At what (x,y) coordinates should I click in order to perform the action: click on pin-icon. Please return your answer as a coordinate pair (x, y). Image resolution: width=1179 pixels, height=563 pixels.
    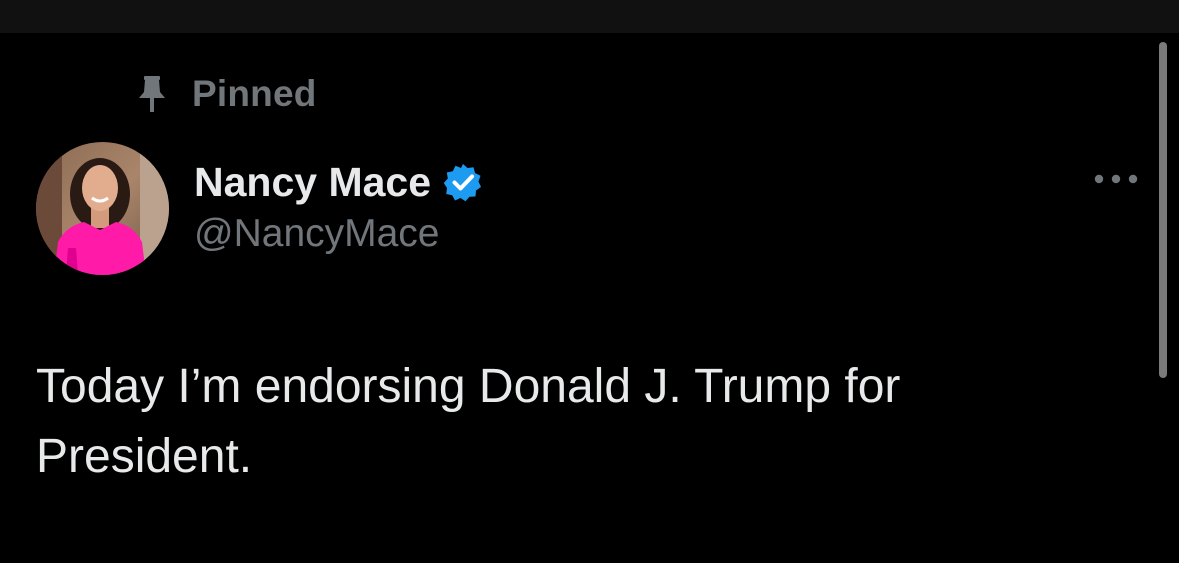
    Looking at the image, I should click on (152, 94).